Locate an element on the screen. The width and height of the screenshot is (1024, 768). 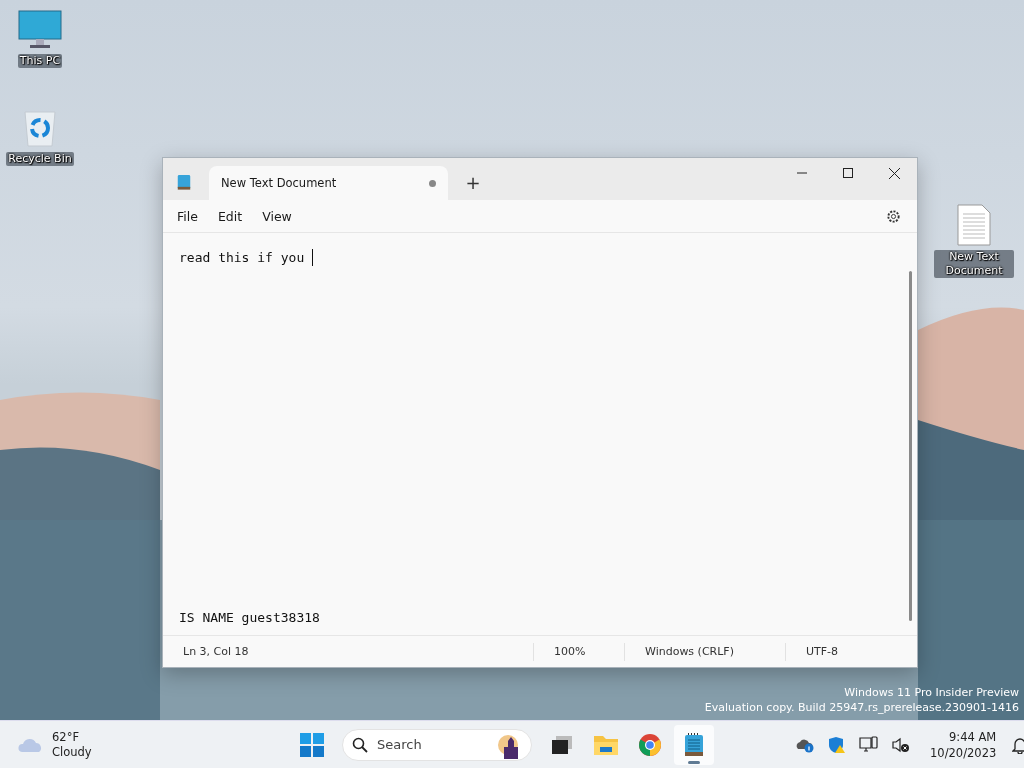
volume-muted-icon is located at coordinates (901, 744).